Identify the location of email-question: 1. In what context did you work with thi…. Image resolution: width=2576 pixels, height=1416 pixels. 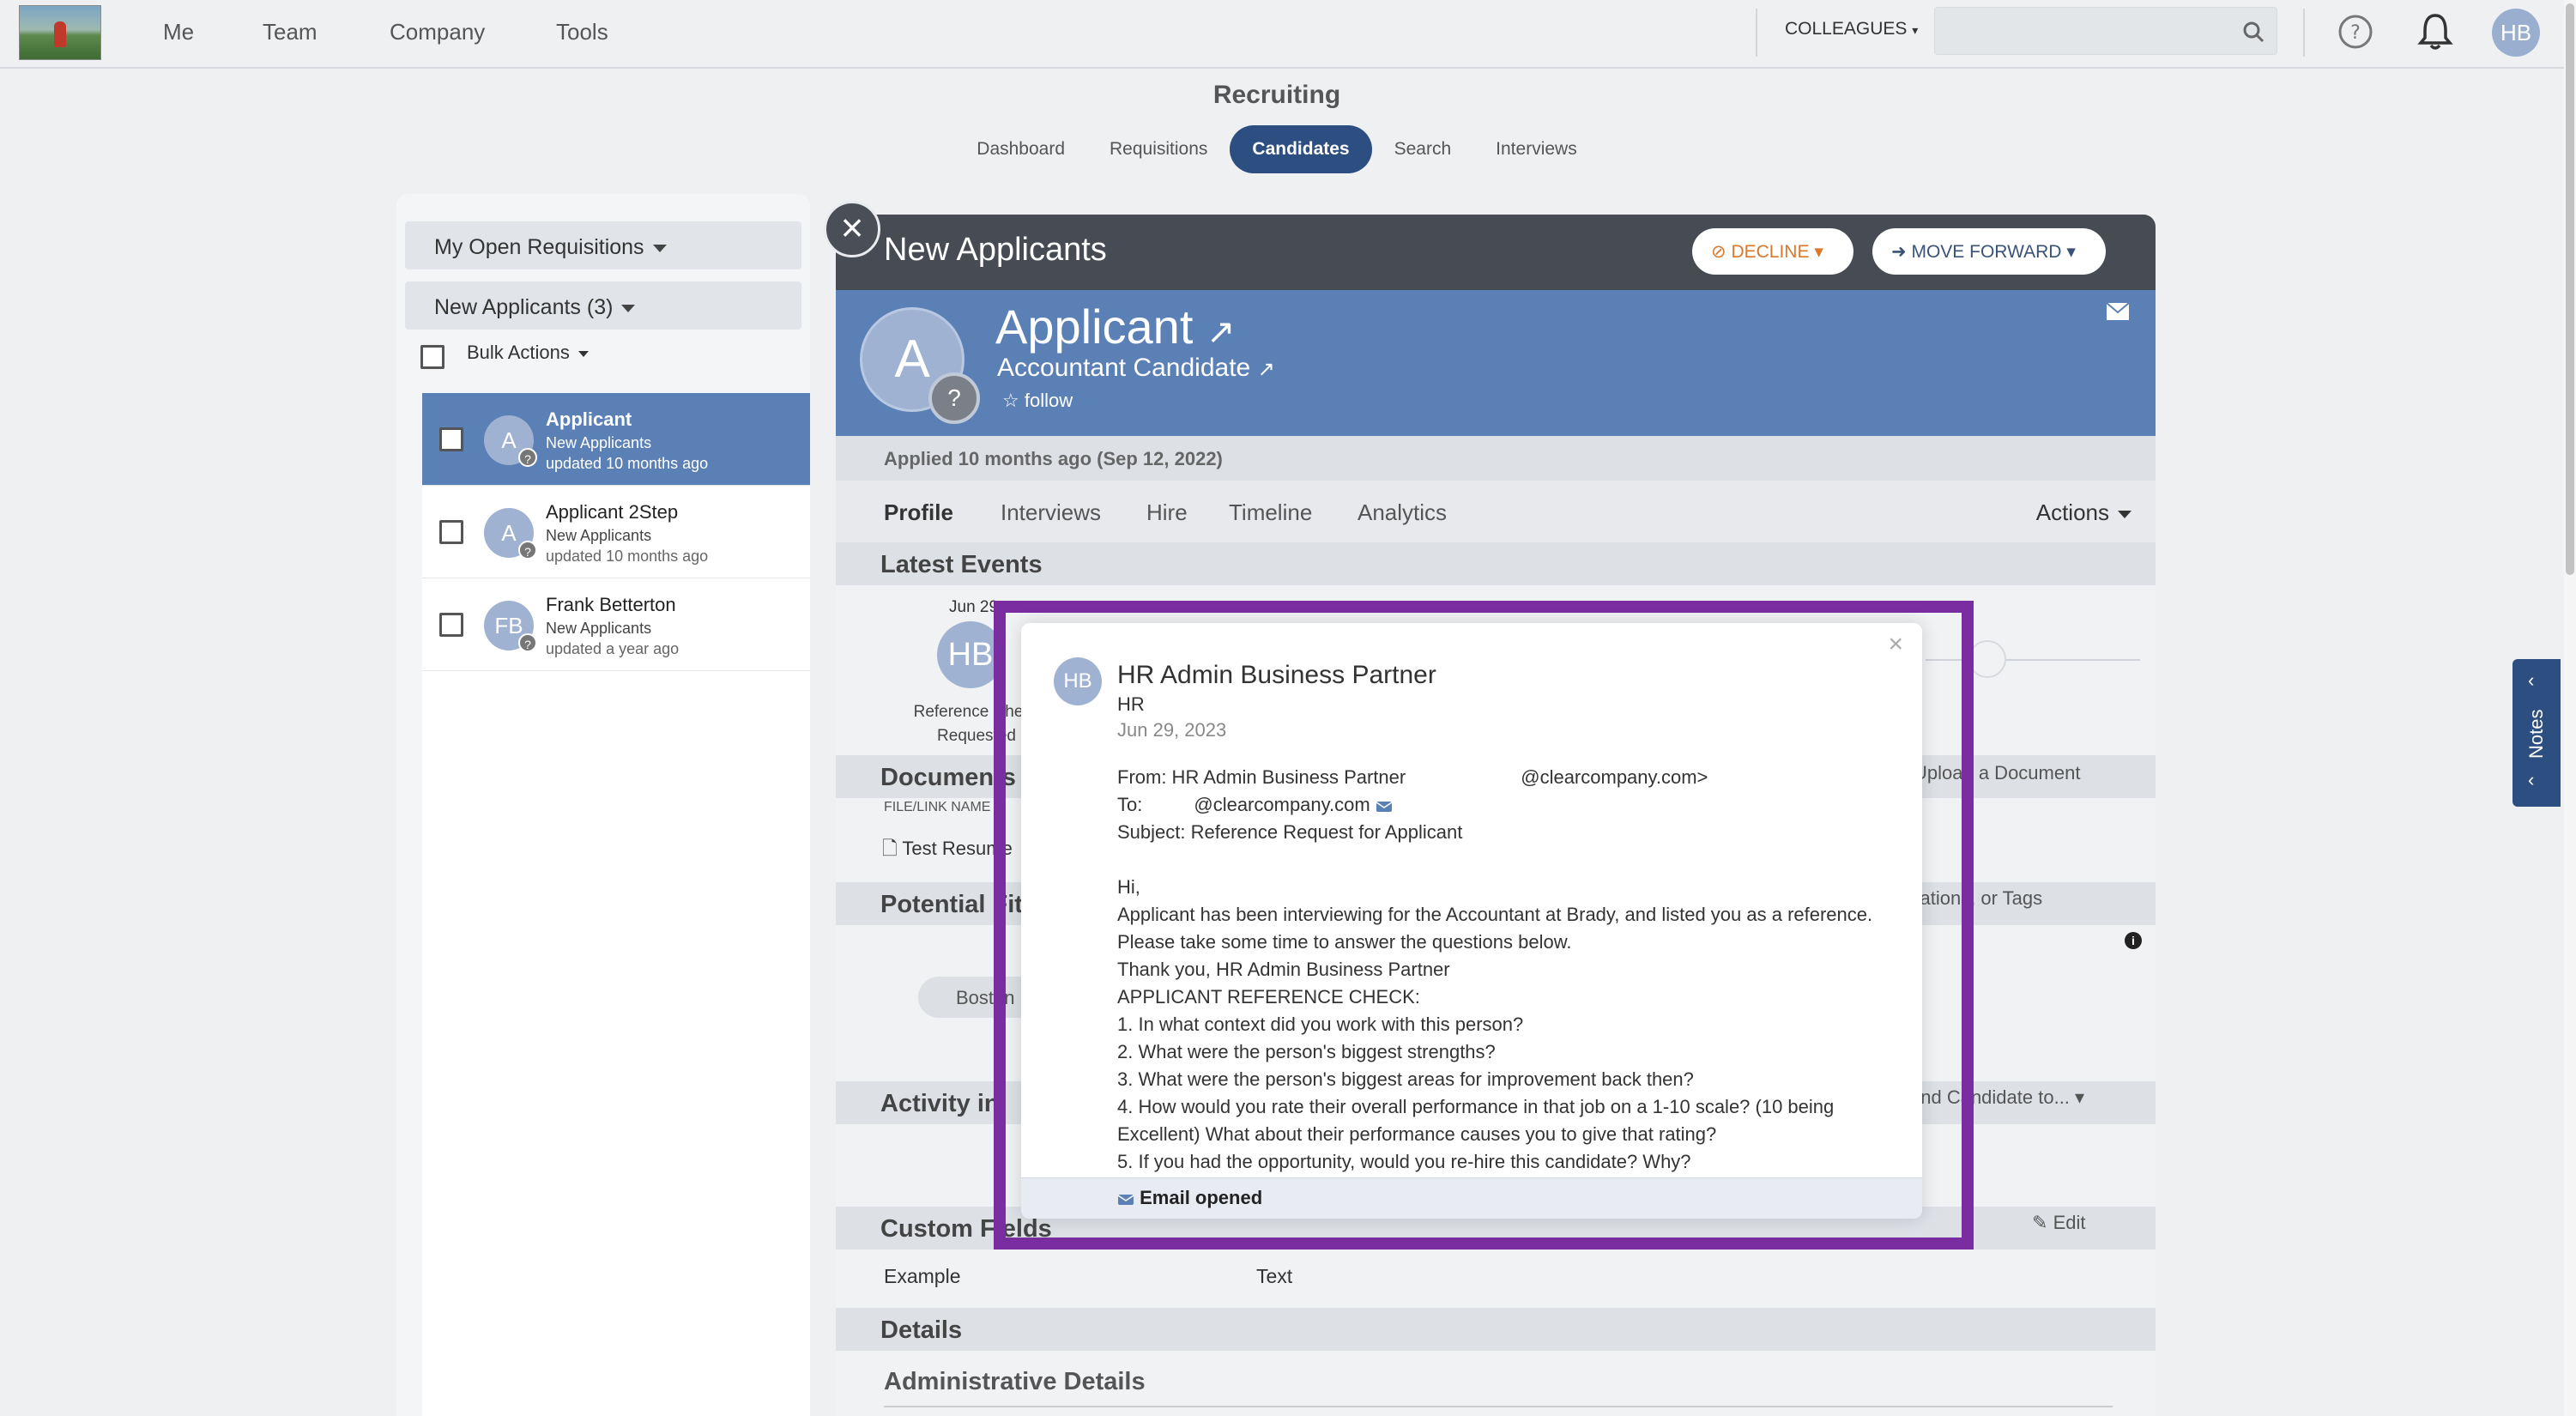
(1320, 1024).